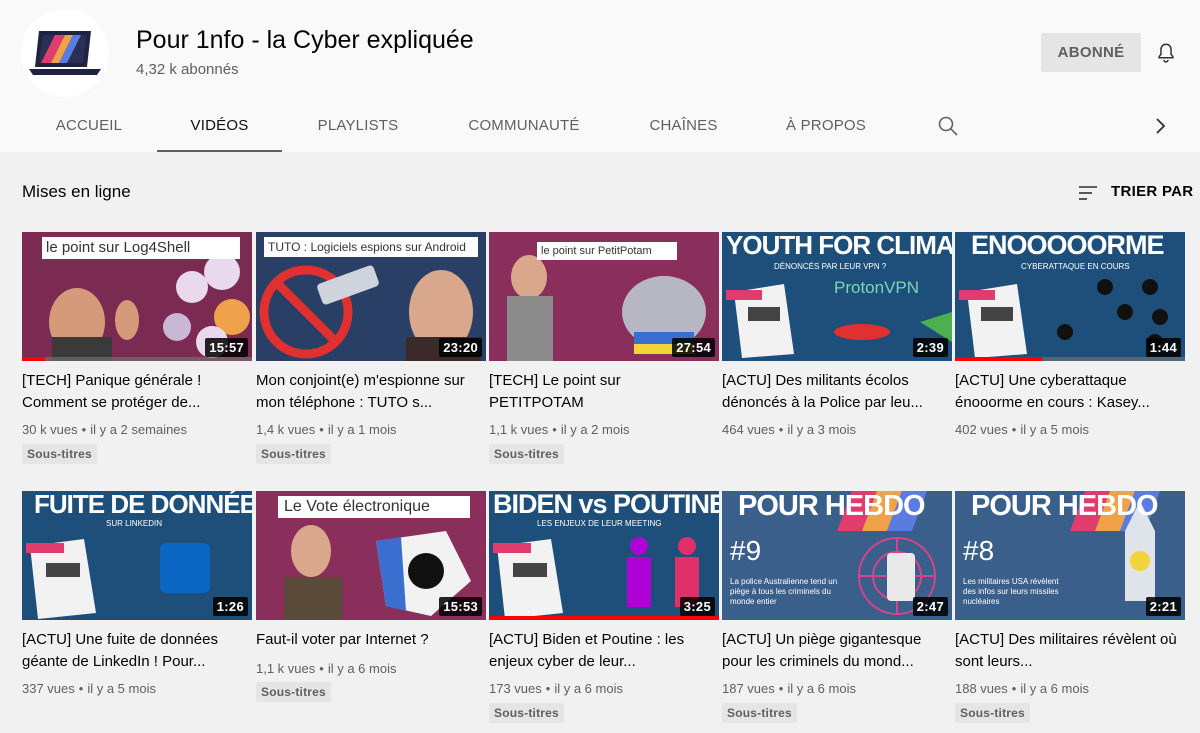  I want to click on video-meta: 337 vues • il y a 5 mois, so click(89, 688).